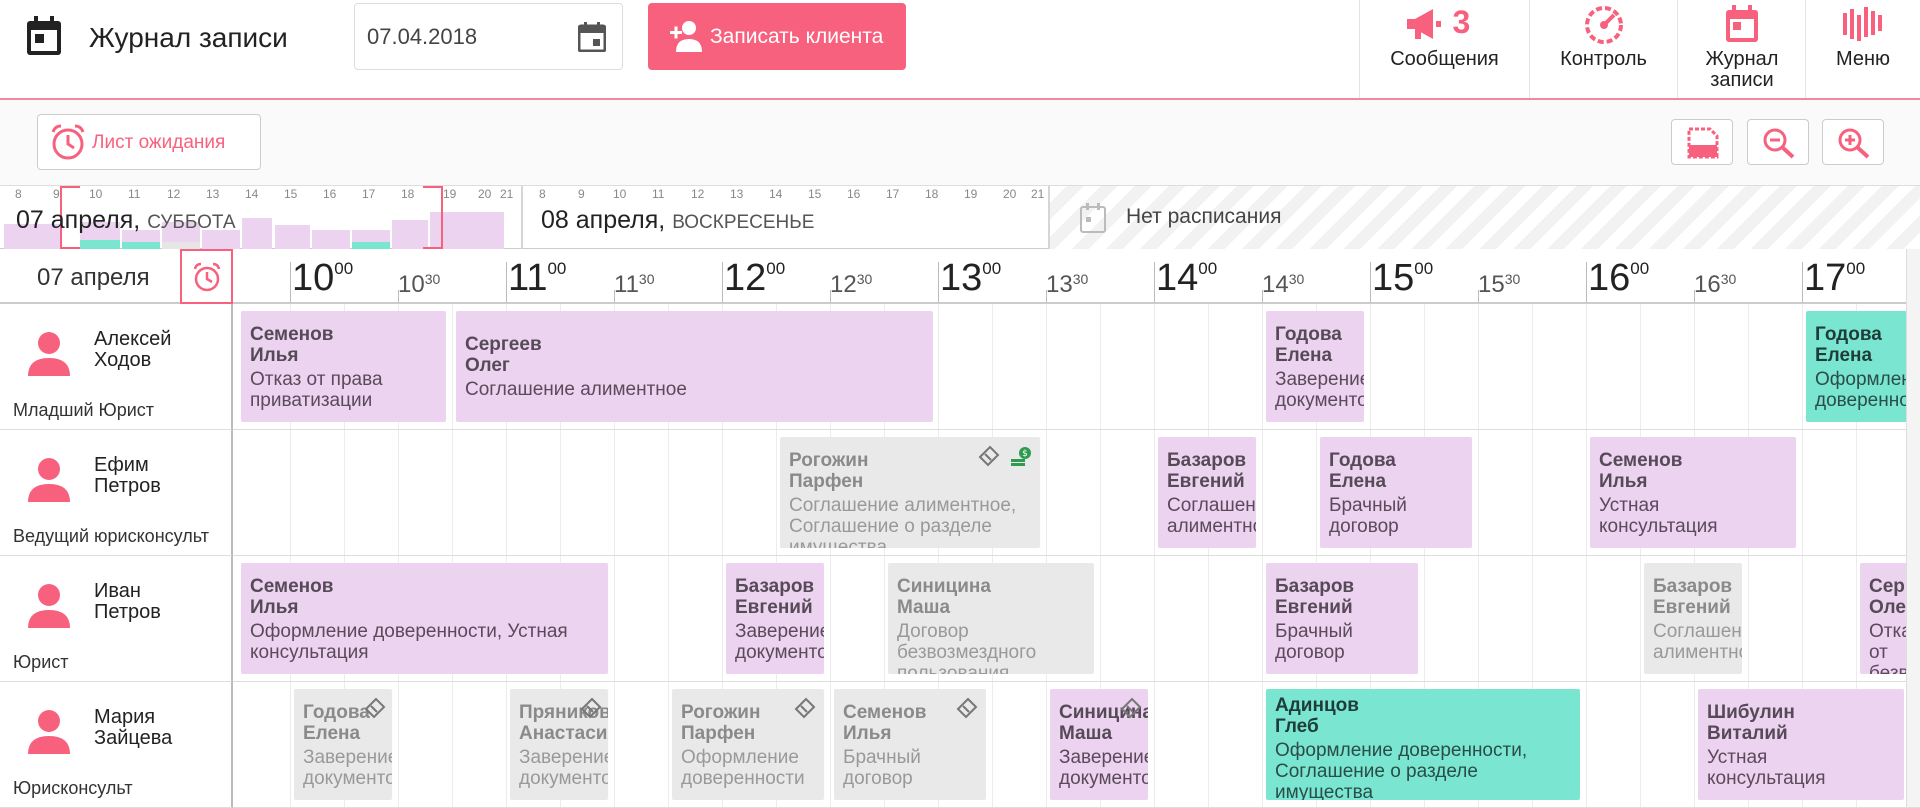 The height and width of the screenshot is (808, 1920). I want to click on appointment-card: Синицина МашаЗаверение документов, so click(1099, 744).